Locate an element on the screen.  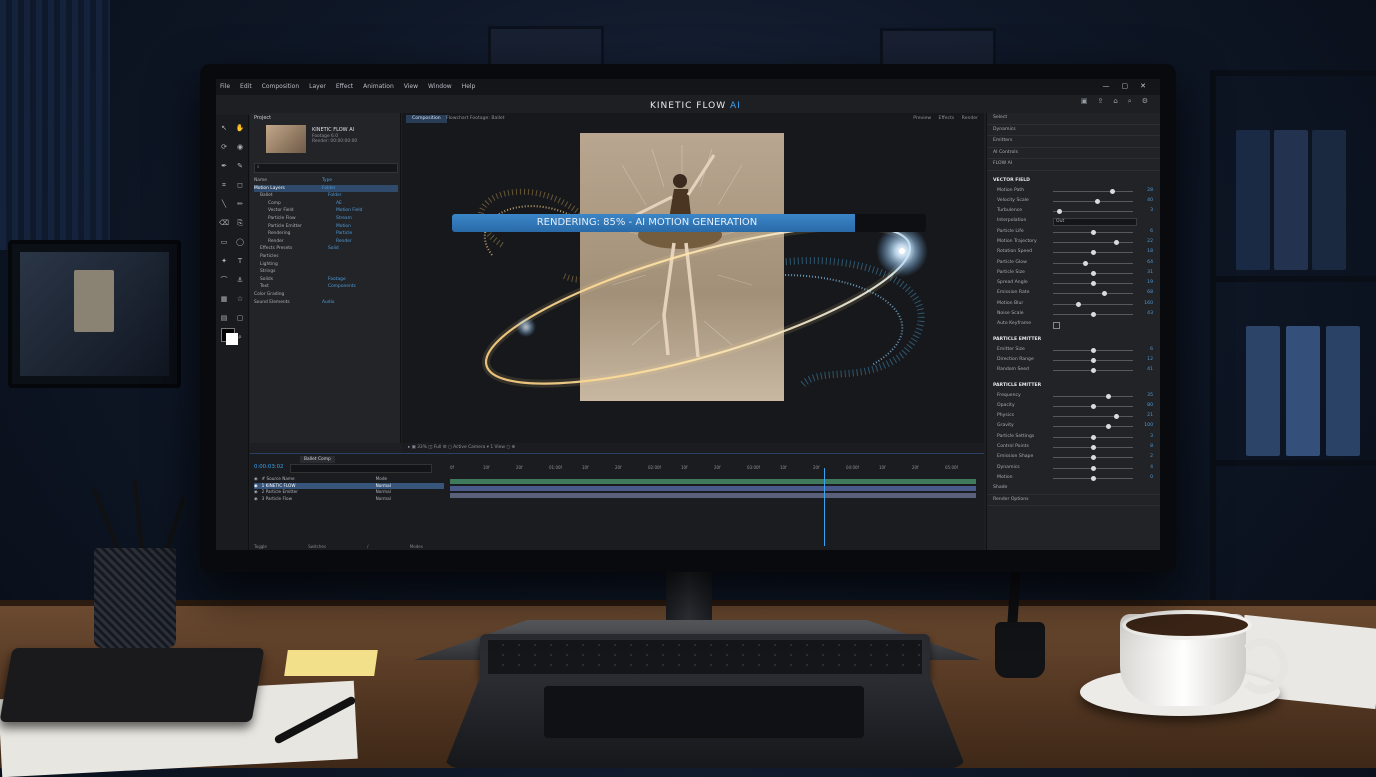
playhead is located at coordinates (824, 507).